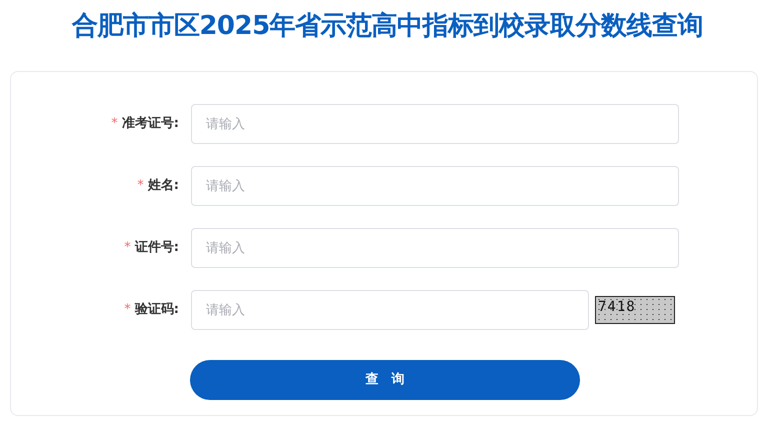 The height and width of the screenshot is (425, 775). I want to click on field-label: 准考证号:, so click(150, 124).